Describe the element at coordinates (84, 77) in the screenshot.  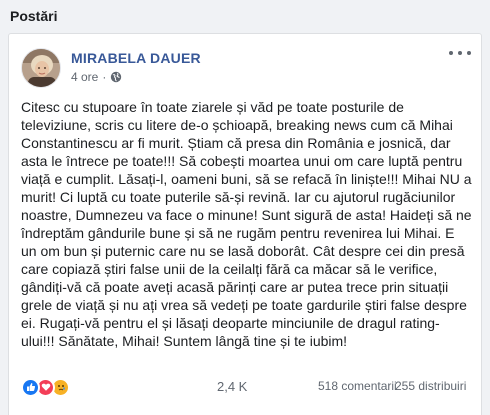
I see `post-time: 4 ore` at that location.